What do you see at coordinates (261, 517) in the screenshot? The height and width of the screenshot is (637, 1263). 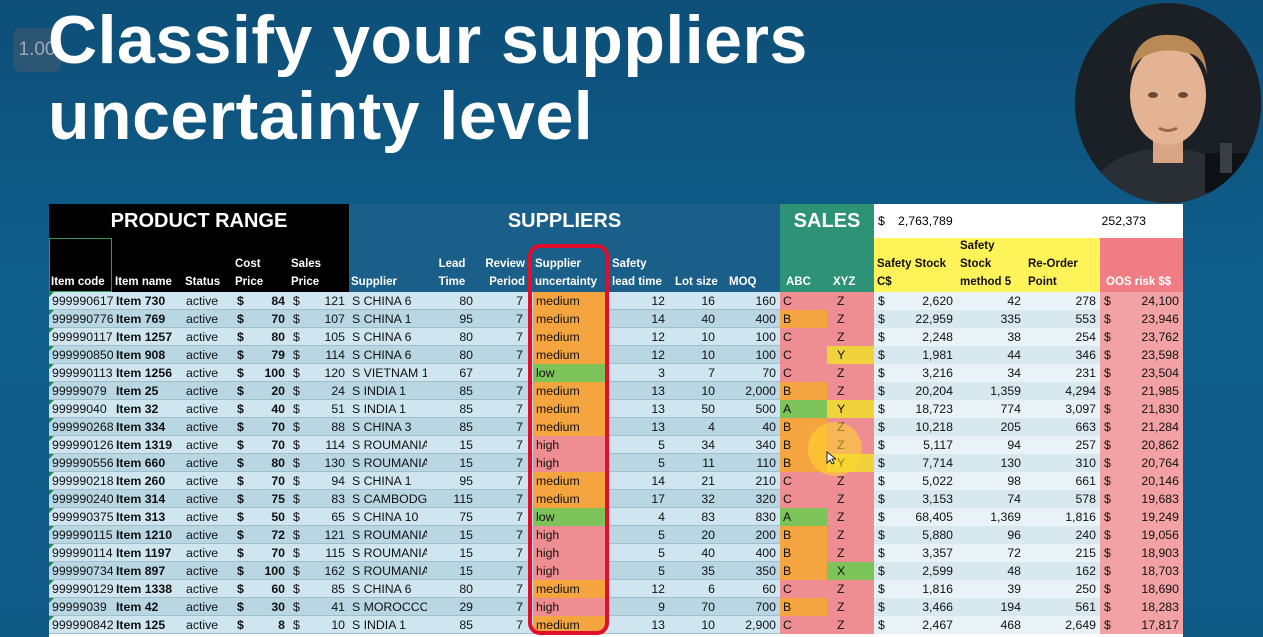 I see `cell-cost-price: $50` at bounding box center [261, 517].